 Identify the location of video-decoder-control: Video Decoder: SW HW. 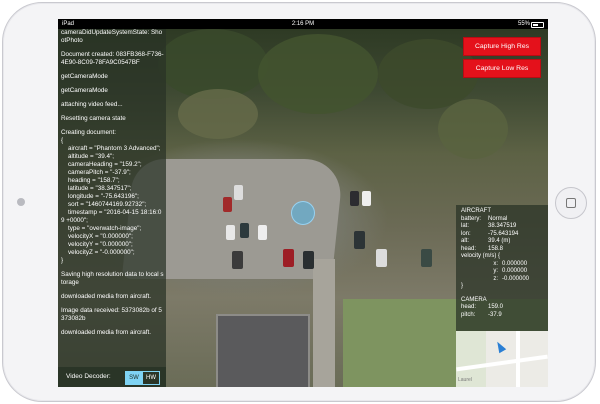
(112, 377).